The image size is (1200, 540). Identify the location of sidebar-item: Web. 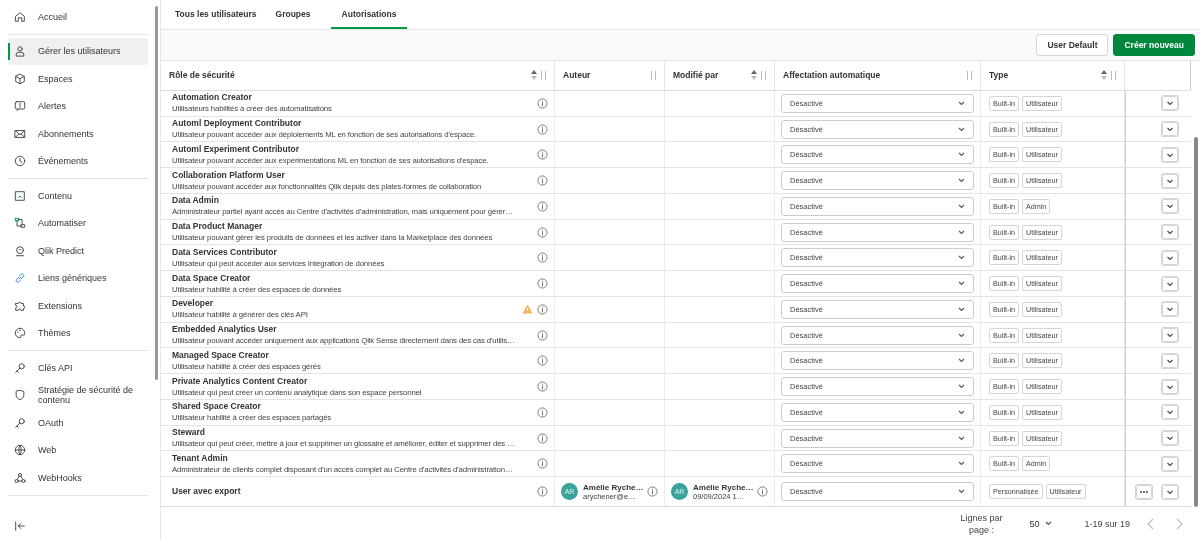
(78, 450).